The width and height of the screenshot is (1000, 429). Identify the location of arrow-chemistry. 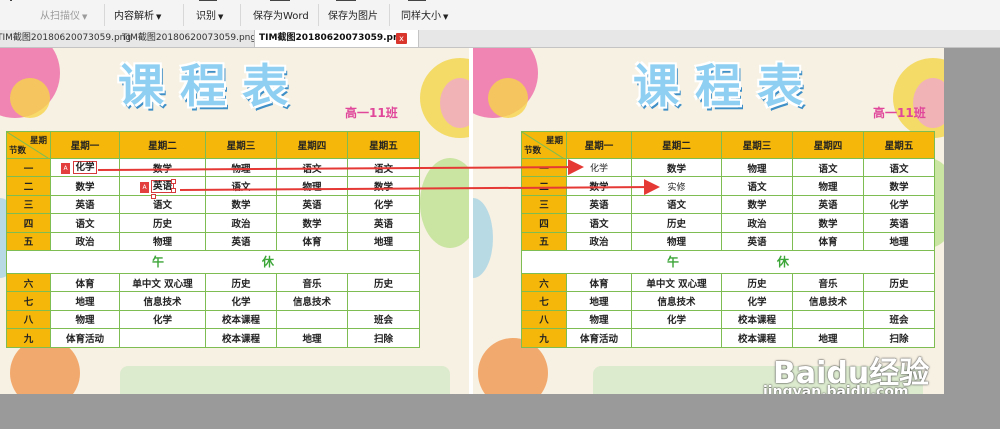
(340, 167).